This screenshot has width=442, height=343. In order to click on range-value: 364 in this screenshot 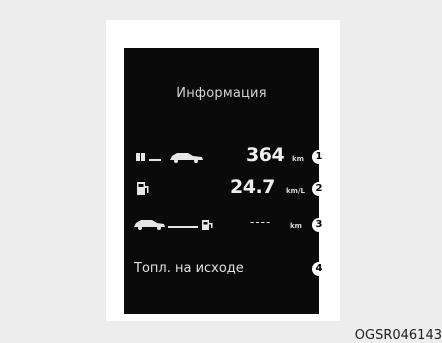, I will do `click(265, 155)`.